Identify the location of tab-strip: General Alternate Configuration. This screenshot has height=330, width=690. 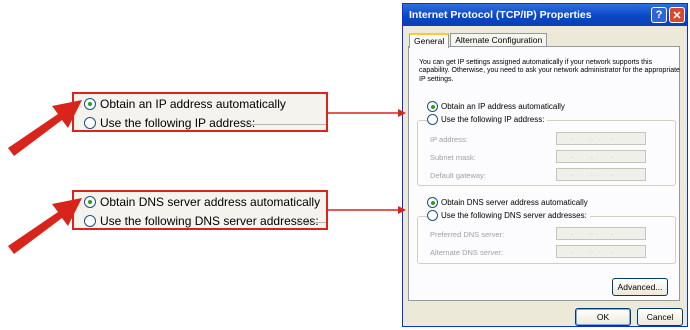
(478, 40).